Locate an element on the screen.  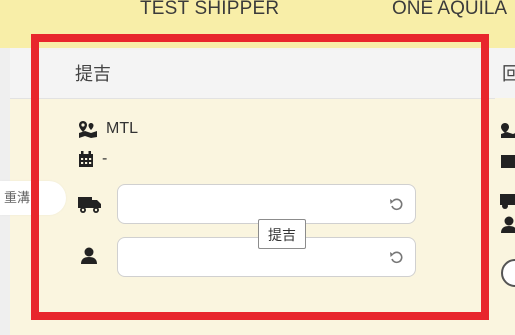
date-row: - is located at coordinates (92, 159).